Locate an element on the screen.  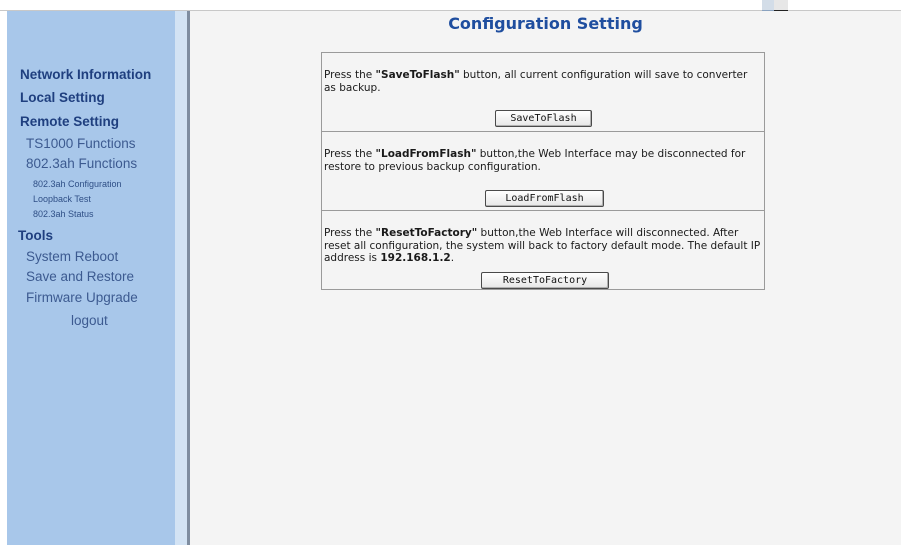
nav-remote-setting: Remote Setting is located at coordinates (69, 121).